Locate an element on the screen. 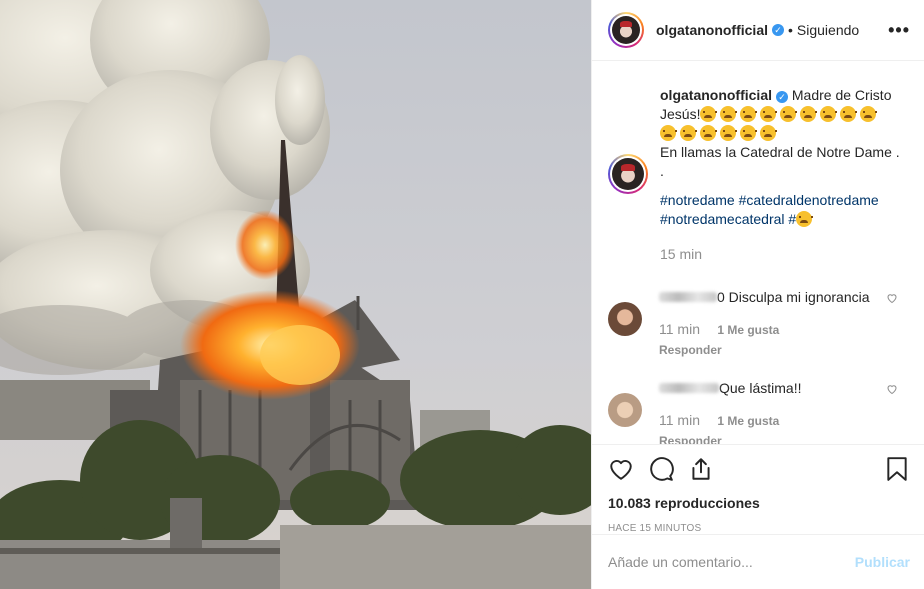 This screenshot has width=924, height=589. add-comment-bar: Publicar is located at coordinates (758, 561).